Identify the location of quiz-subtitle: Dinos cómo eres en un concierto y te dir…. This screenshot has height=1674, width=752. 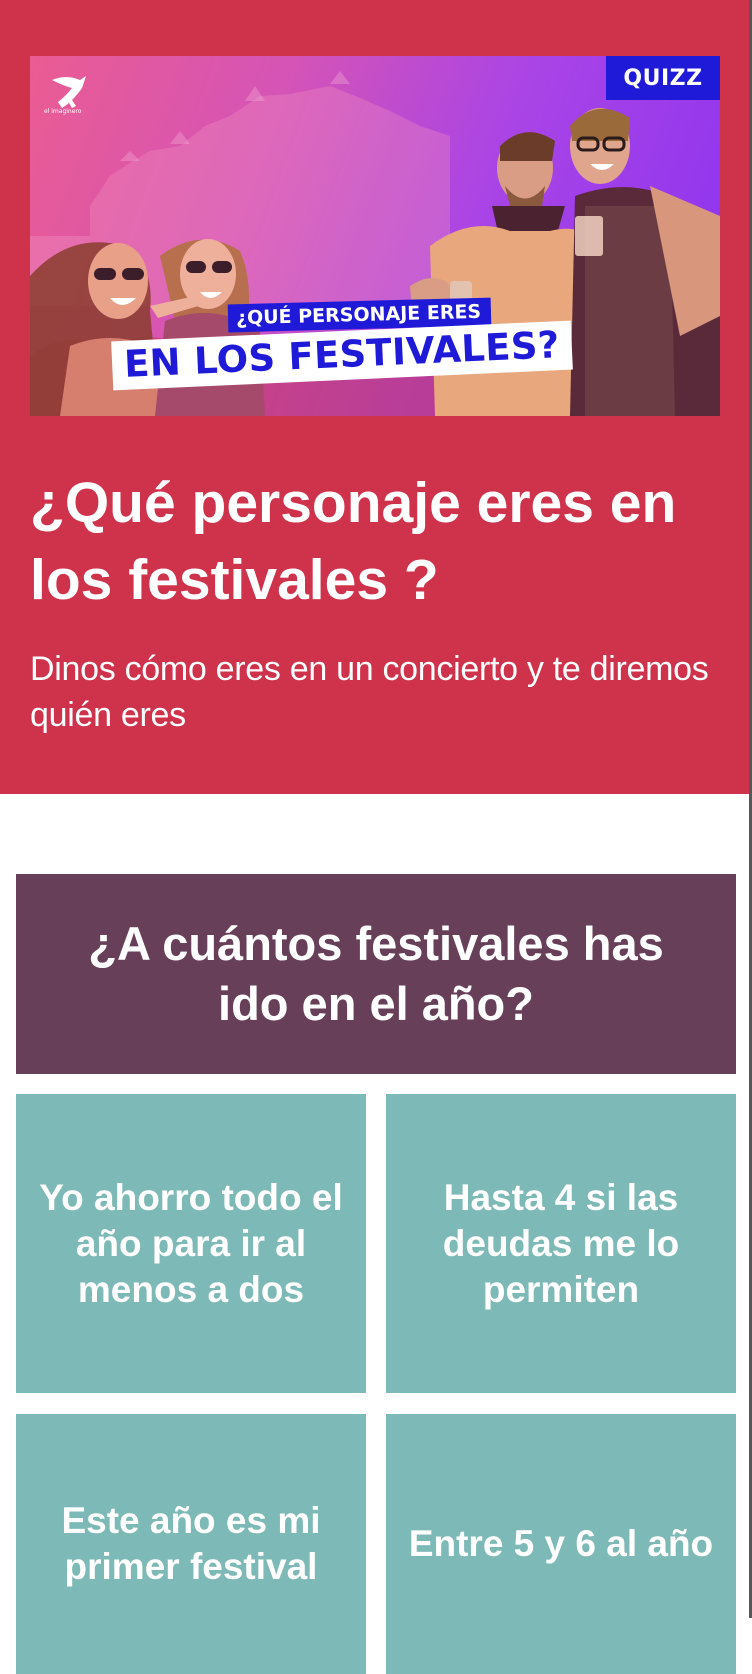
(369, 692).